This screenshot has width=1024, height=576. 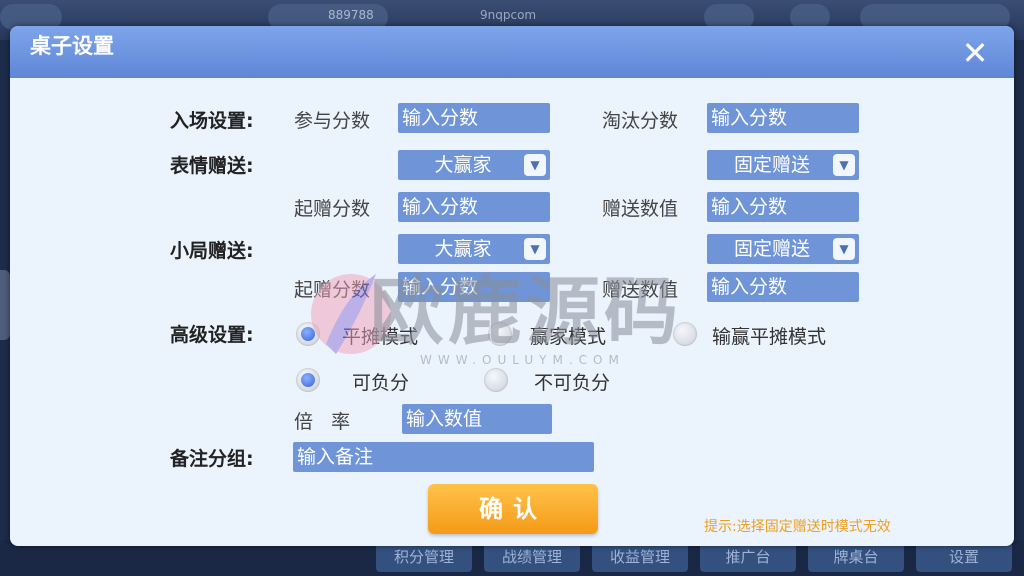 What do you see at coordinates (856, 557) in the screenshot?
I see `bg-bottom-button: 牌桌台` at bounding box center [856, 557].